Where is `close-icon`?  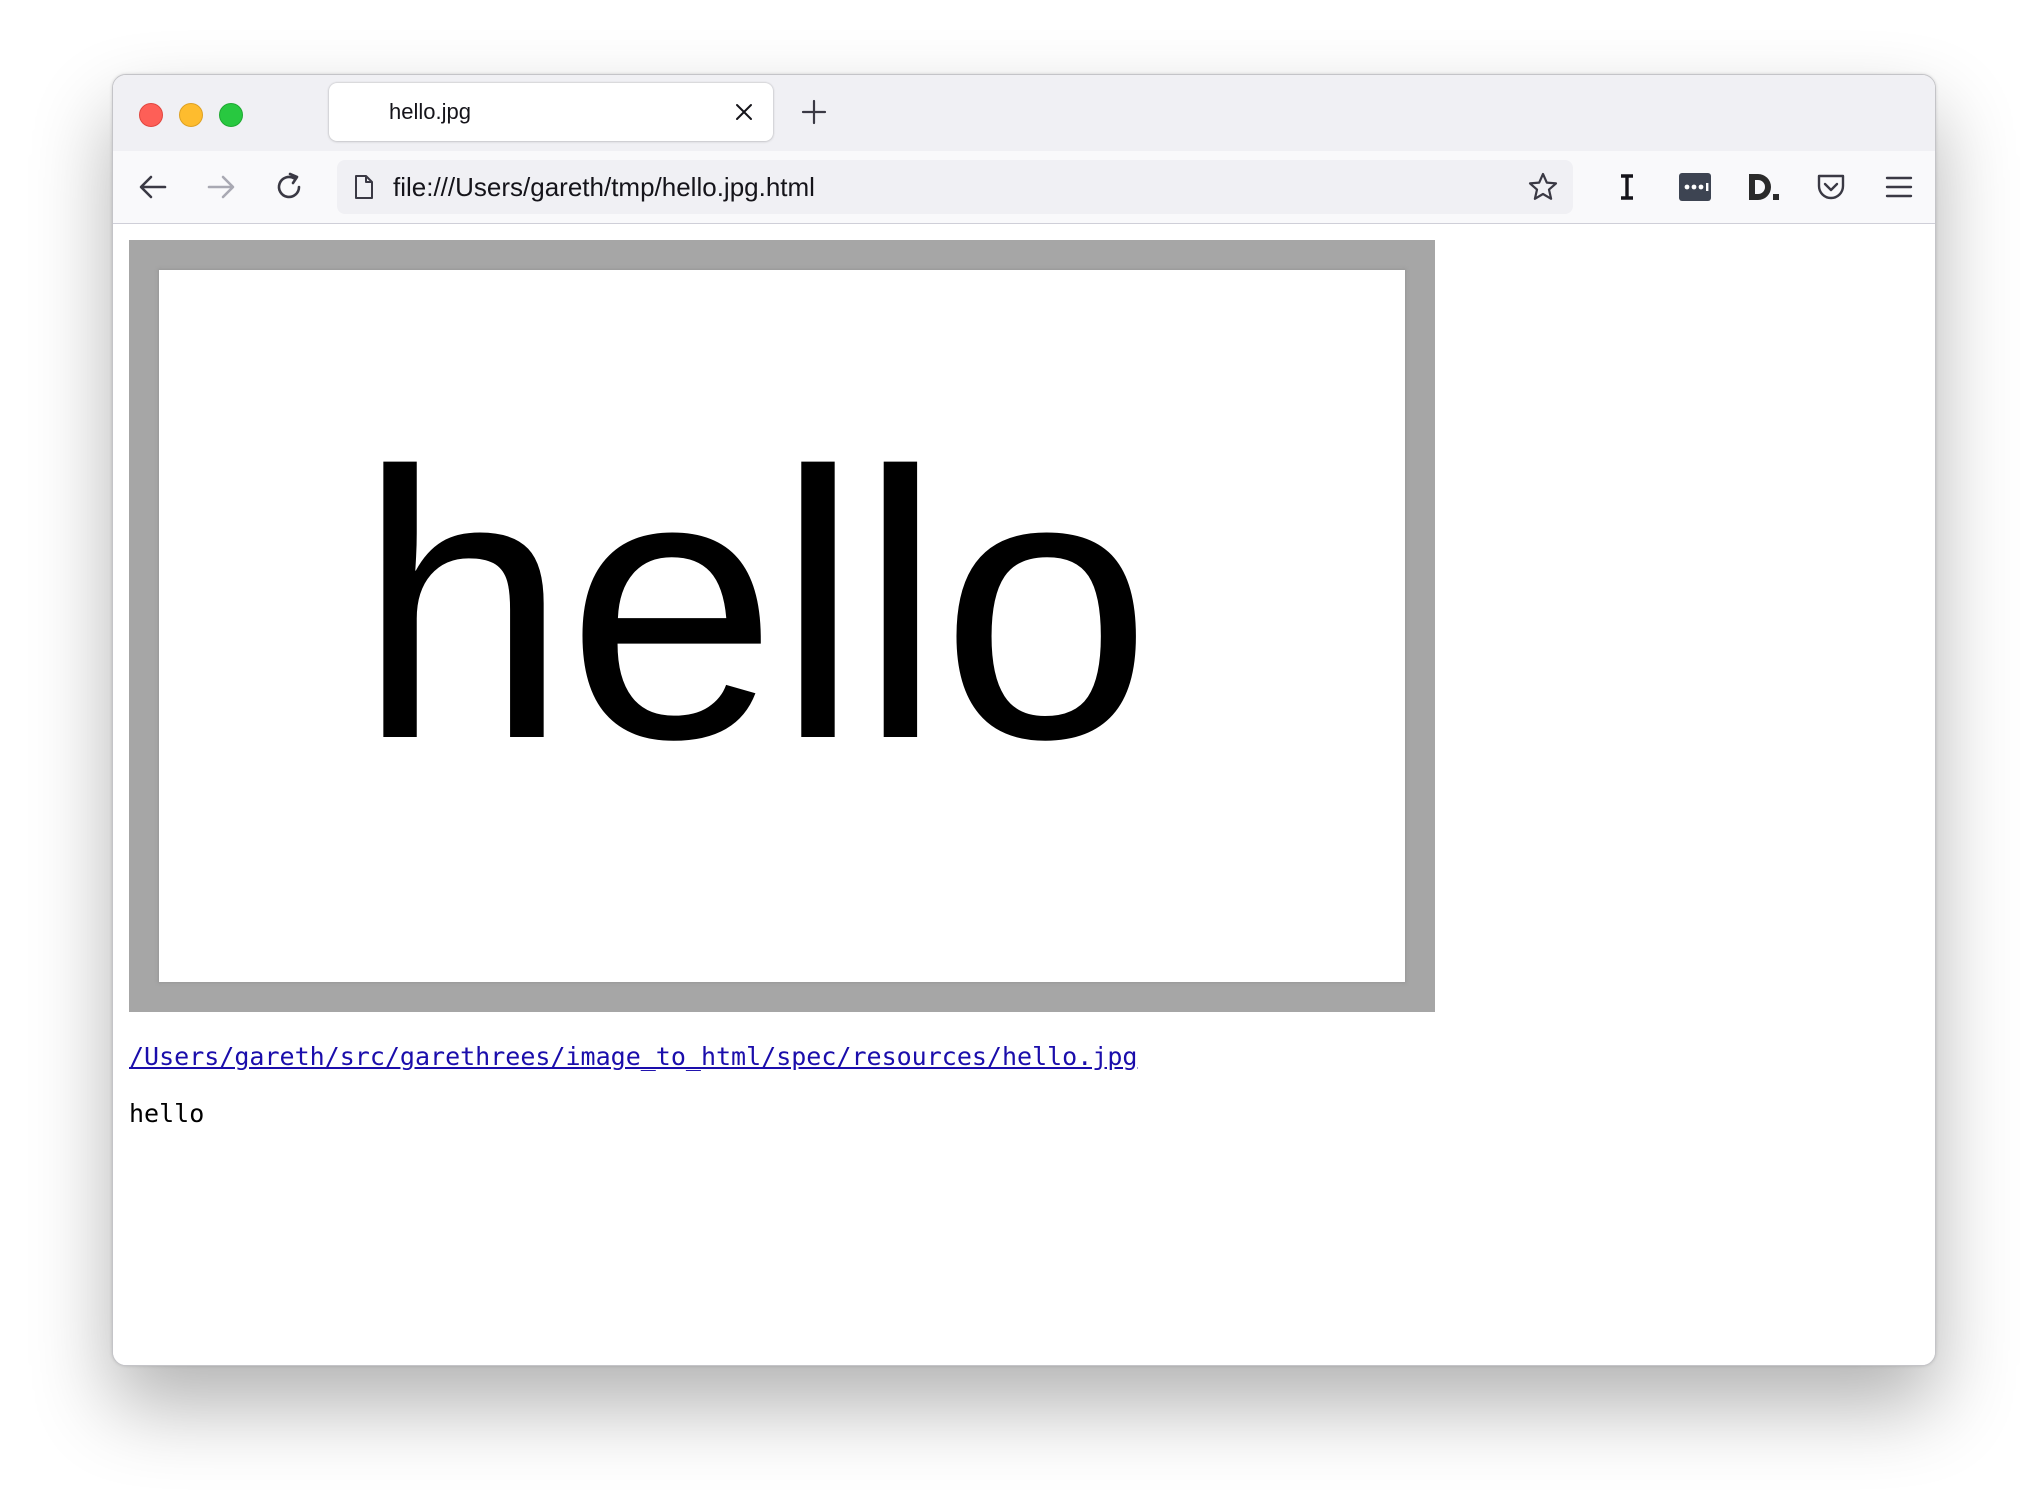
close-icon is located at coordinates (744, 112).